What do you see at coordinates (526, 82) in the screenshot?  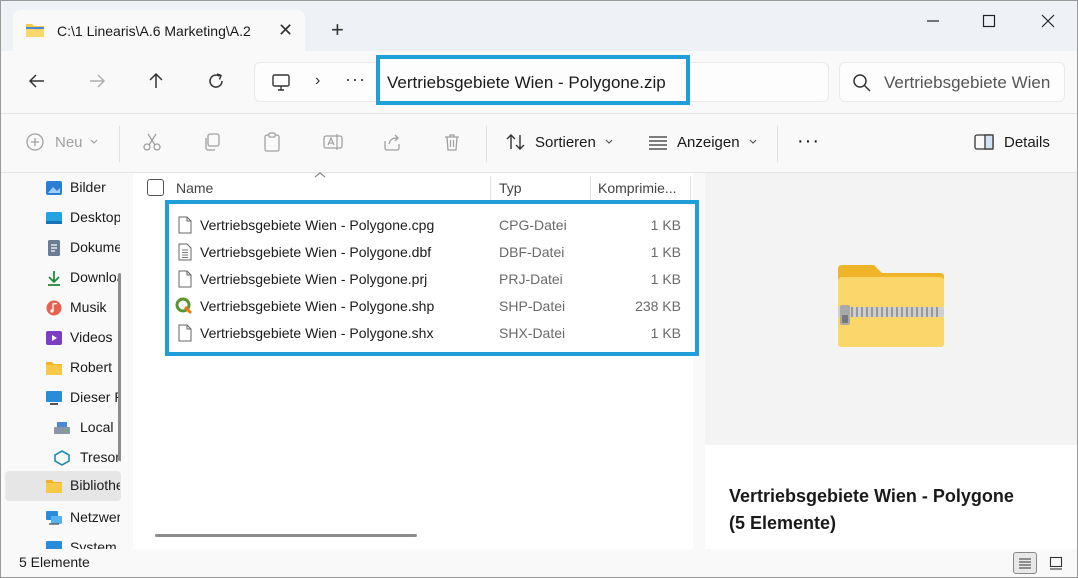 I see `breadcrumb-current-label: Vertriebsgebiete Wien - Polygone.zip` at bounding box center [526, 82].